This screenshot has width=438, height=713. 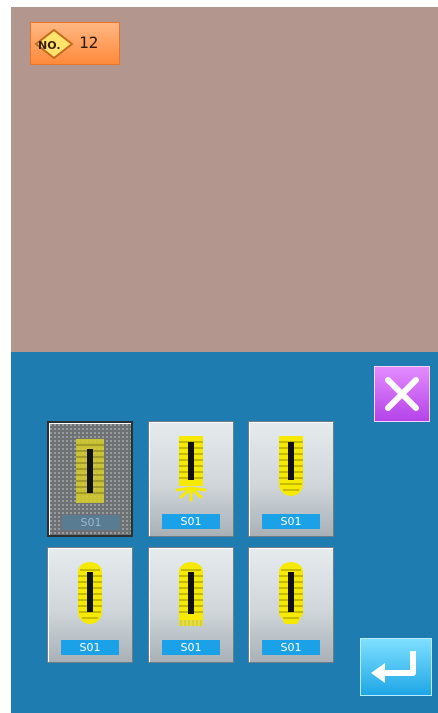 I want to click on close-button, so click(x=402, y=394).